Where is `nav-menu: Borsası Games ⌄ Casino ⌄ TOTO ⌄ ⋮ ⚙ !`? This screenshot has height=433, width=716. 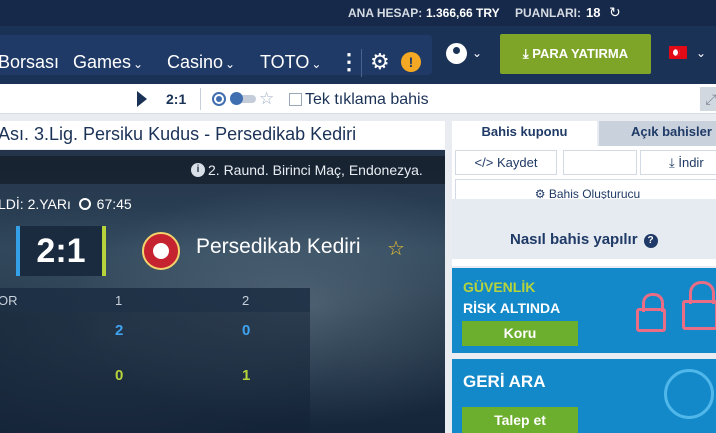
nav-menu: Borsası Games ⌄ Casino ⌄ TOTO ⌄ ⋮ ⚙ ! is located at coordinates (216, 56).